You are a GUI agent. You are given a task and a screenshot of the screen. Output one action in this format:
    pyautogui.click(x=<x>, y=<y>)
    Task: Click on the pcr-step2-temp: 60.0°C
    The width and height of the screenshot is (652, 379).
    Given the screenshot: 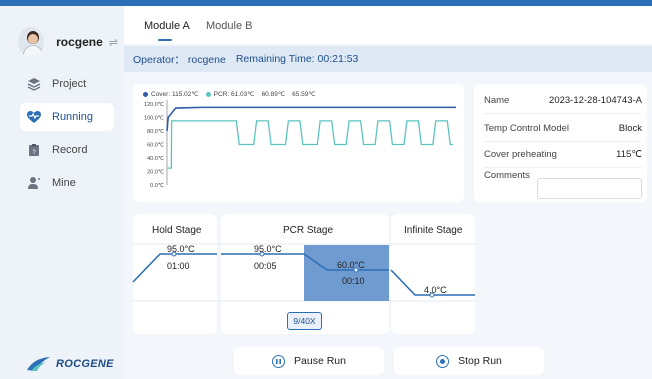 What is the action you would take?
    pyautogui.click(x=351, y=265)
    